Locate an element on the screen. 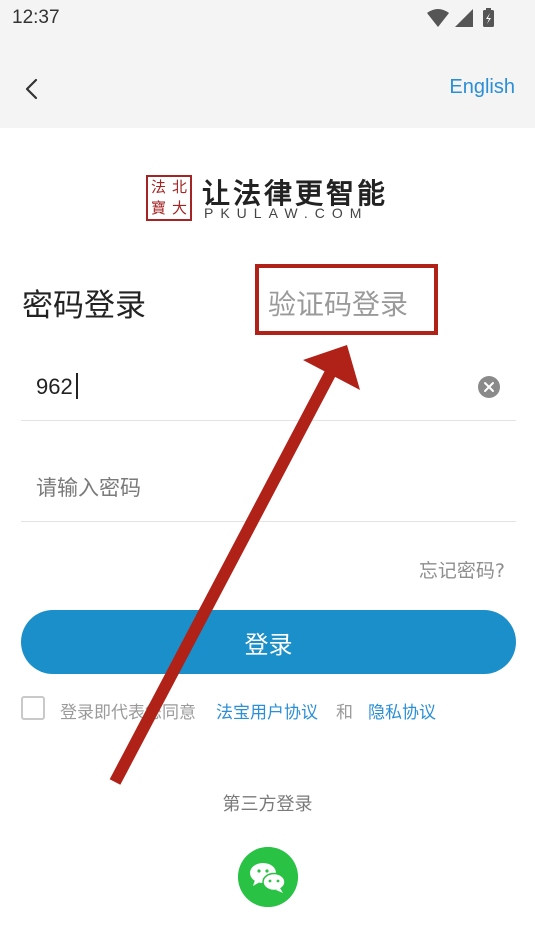 The image size is (535, 951). user-agreement-link: 法宝用户协议 is located at coordinates (267, 710).